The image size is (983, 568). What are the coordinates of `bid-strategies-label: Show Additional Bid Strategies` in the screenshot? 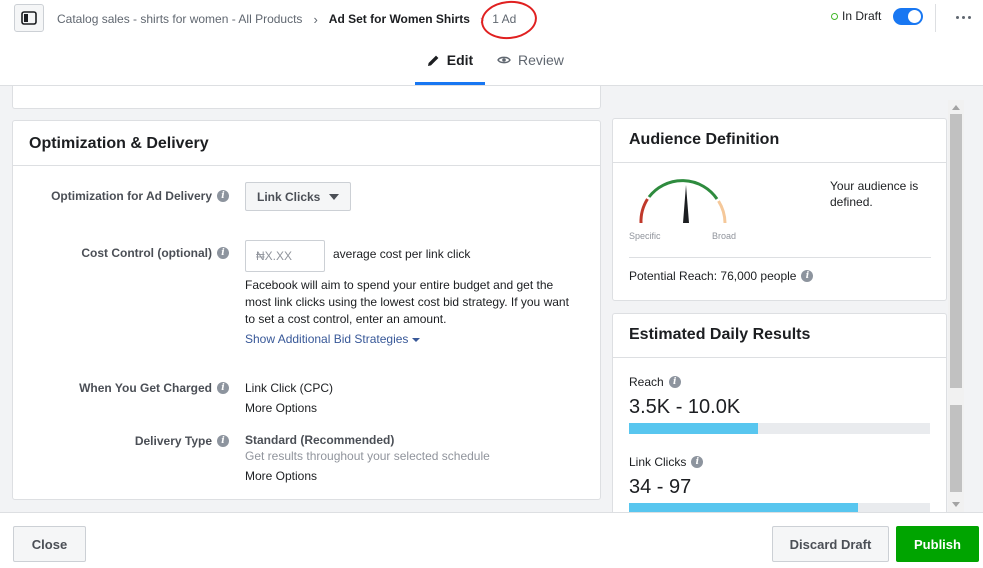 It's located at (327, 339).